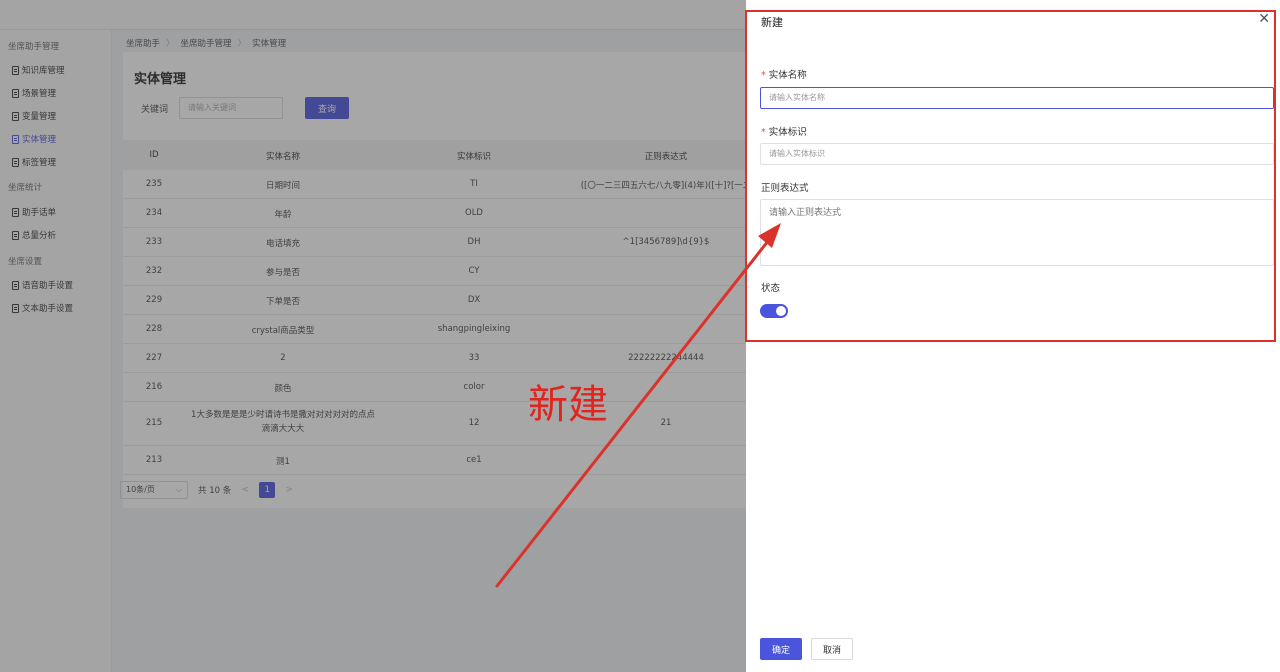 The image size is (1280, 672). What do you see at coordinates (772, 22) in the screenshot?
I see `drawer-title: 新建` at bounding box center [772, 22].